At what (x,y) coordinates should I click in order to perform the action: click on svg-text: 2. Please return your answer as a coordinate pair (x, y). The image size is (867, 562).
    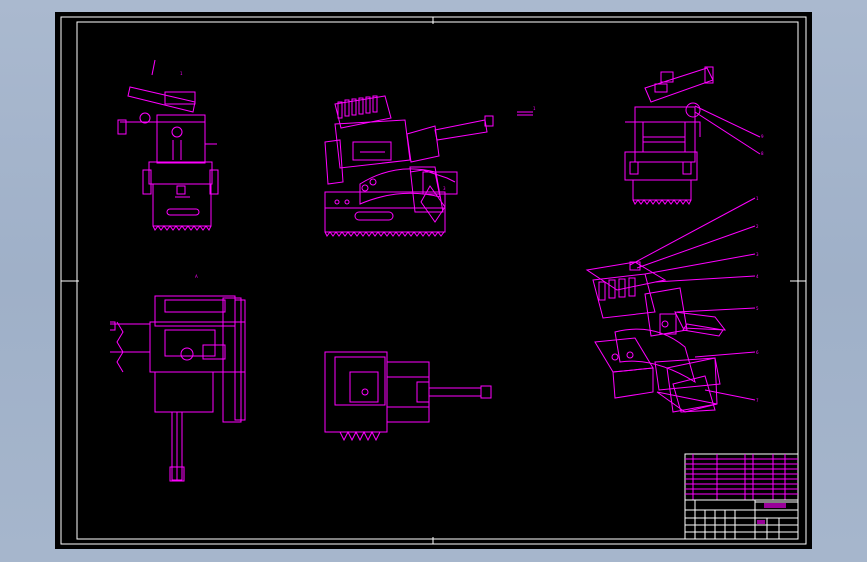
    Looking at the image, I should click on (757, 226).